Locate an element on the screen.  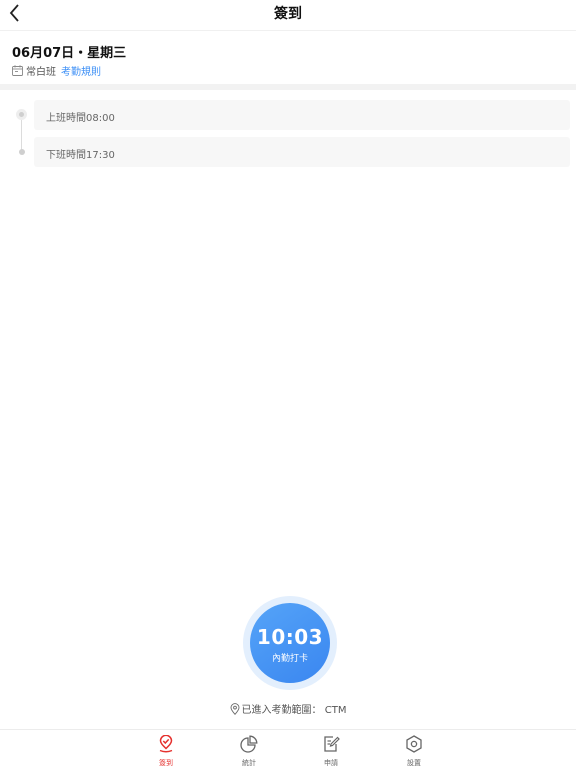
punch-in-button: 10:03 內勤打卡 is located at coordinates (290, 643).